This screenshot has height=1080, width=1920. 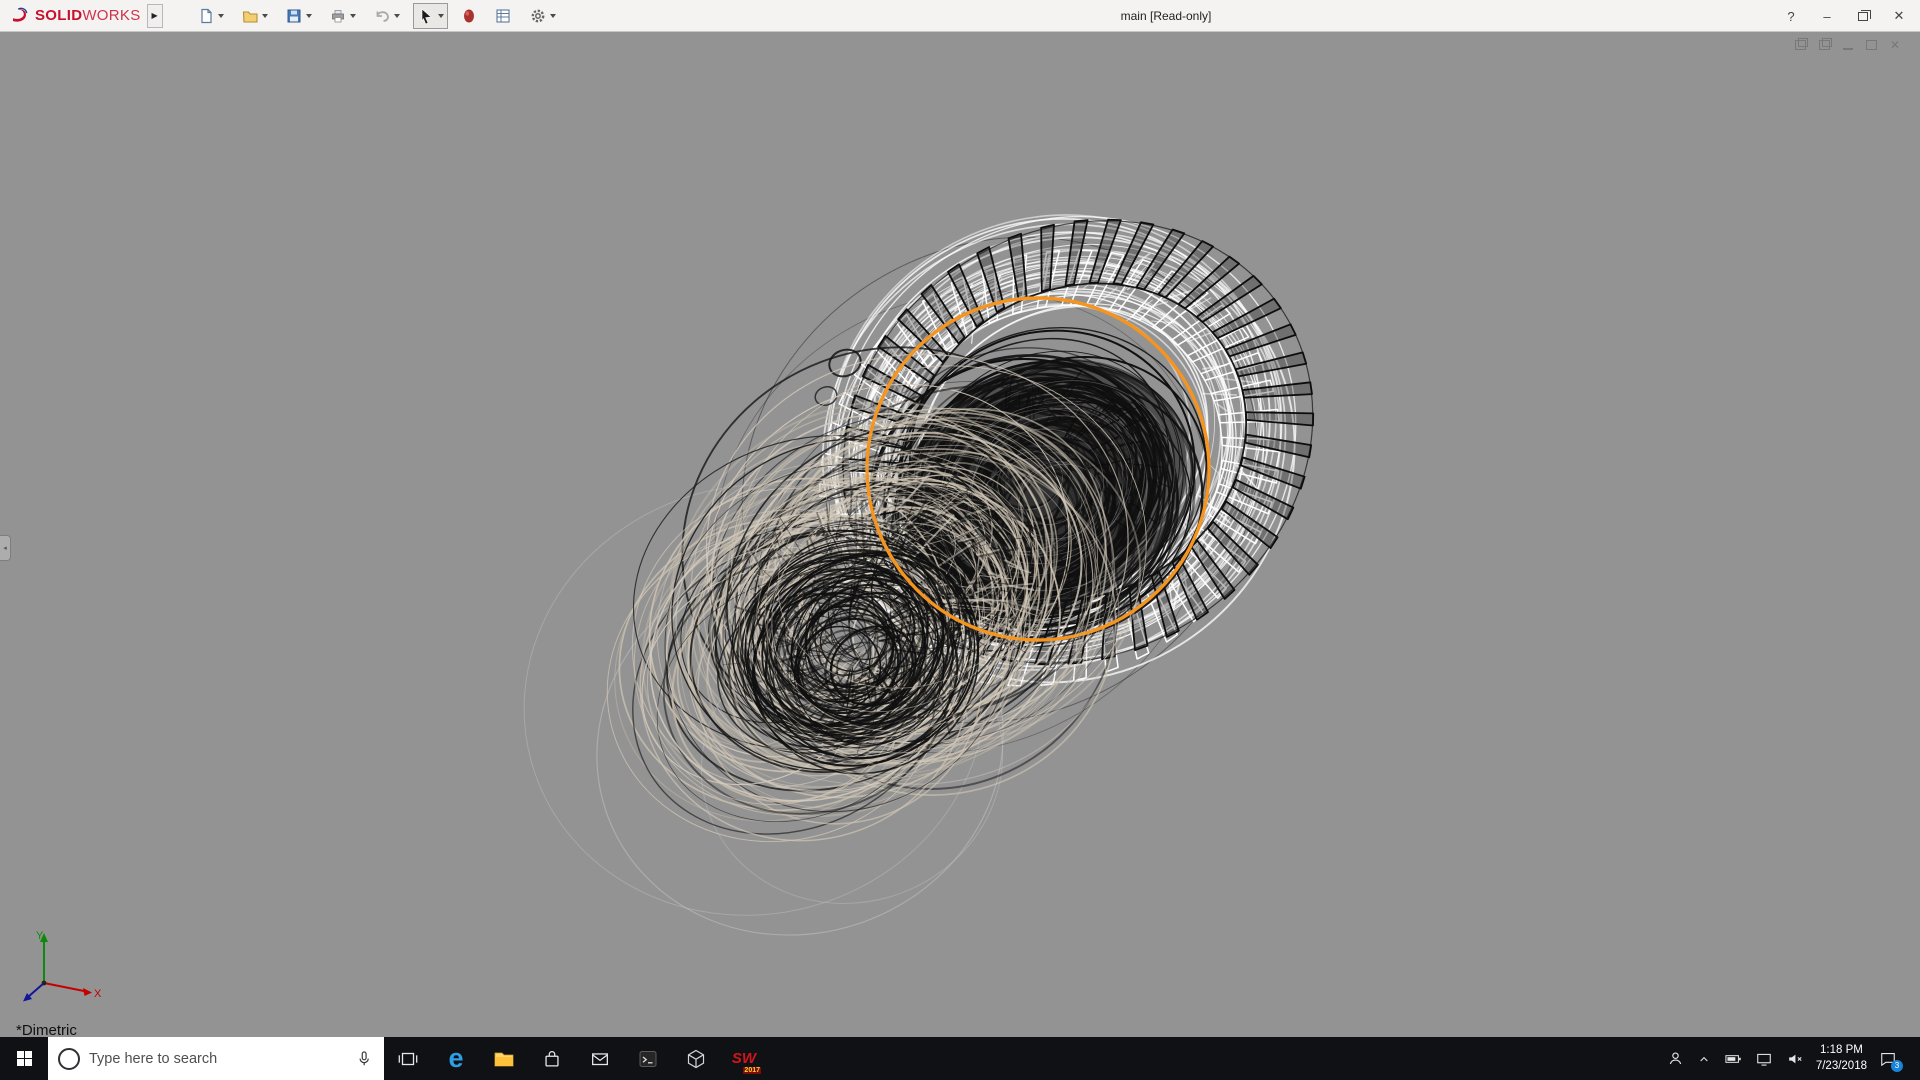 I want to click on taskbar-search, so click(x=216, y=1058).